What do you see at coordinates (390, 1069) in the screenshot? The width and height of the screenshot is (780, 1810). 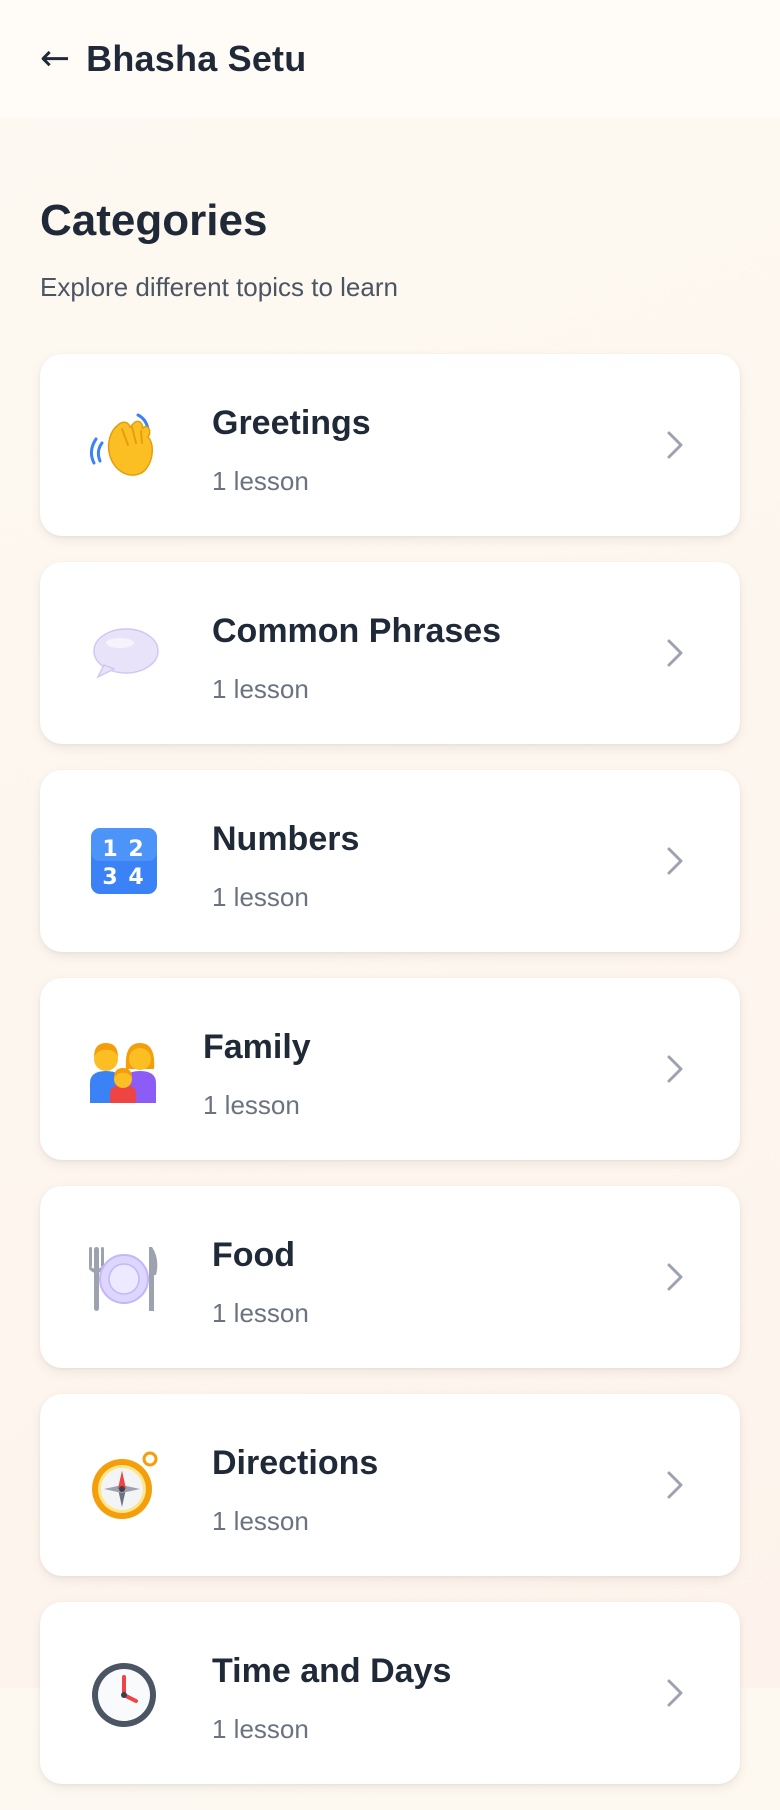 I see `category-card-family: Family 1 lesson` at bounding box center [390, 1069].